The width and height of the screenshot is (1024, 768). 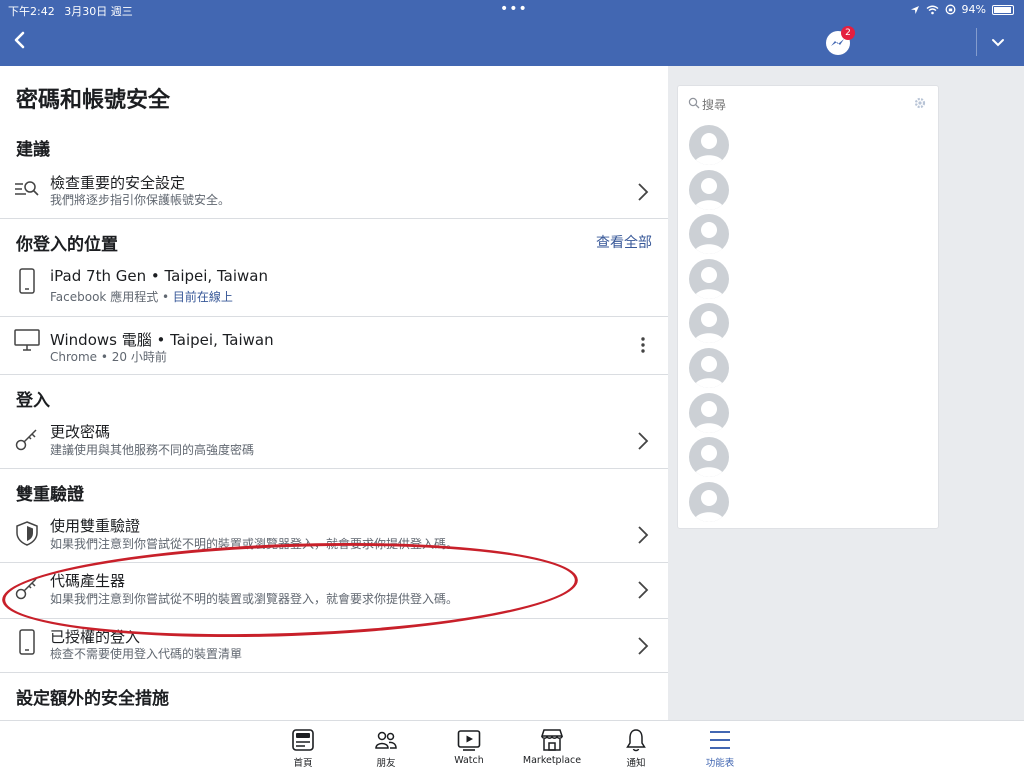 I want to click on gear-icon, so click(x=920, y=103).